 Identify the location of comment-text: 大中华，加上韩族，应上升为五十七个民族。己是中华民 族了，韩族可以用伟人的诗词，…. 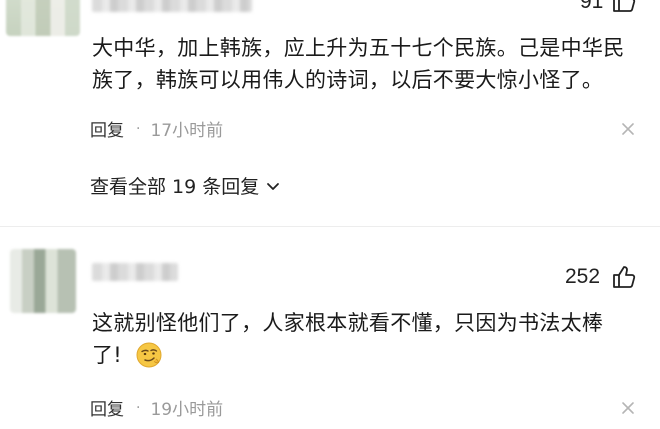
(372, 64).